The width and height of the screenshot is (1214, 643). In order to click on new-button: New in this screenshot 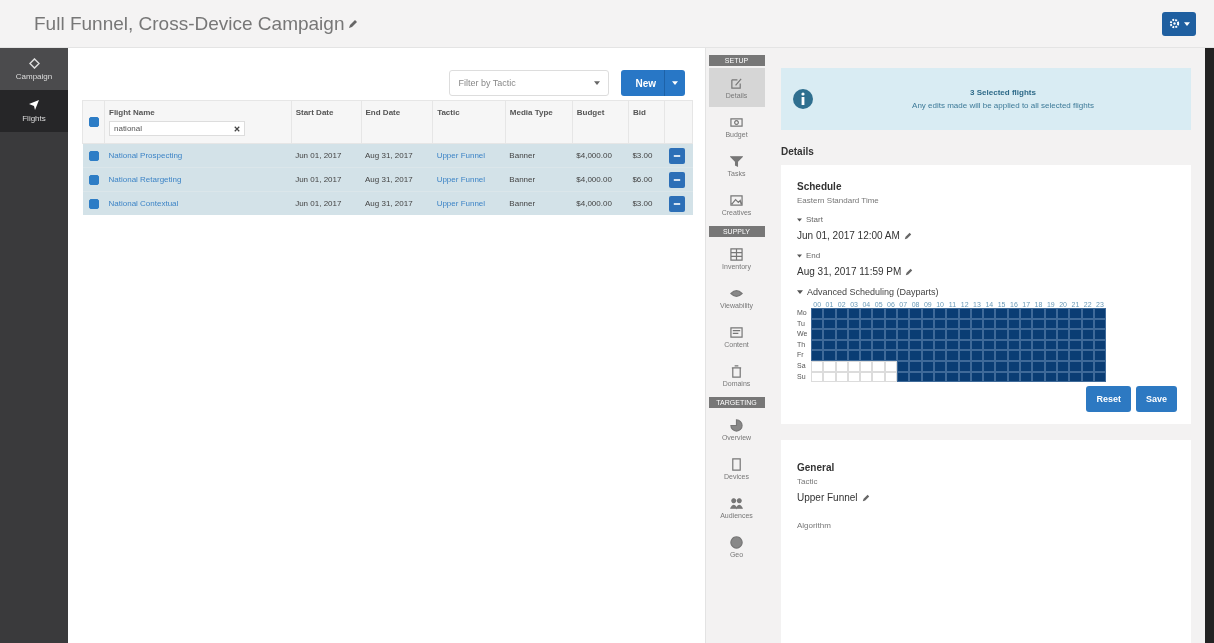, I will do `click(653, 83)`.